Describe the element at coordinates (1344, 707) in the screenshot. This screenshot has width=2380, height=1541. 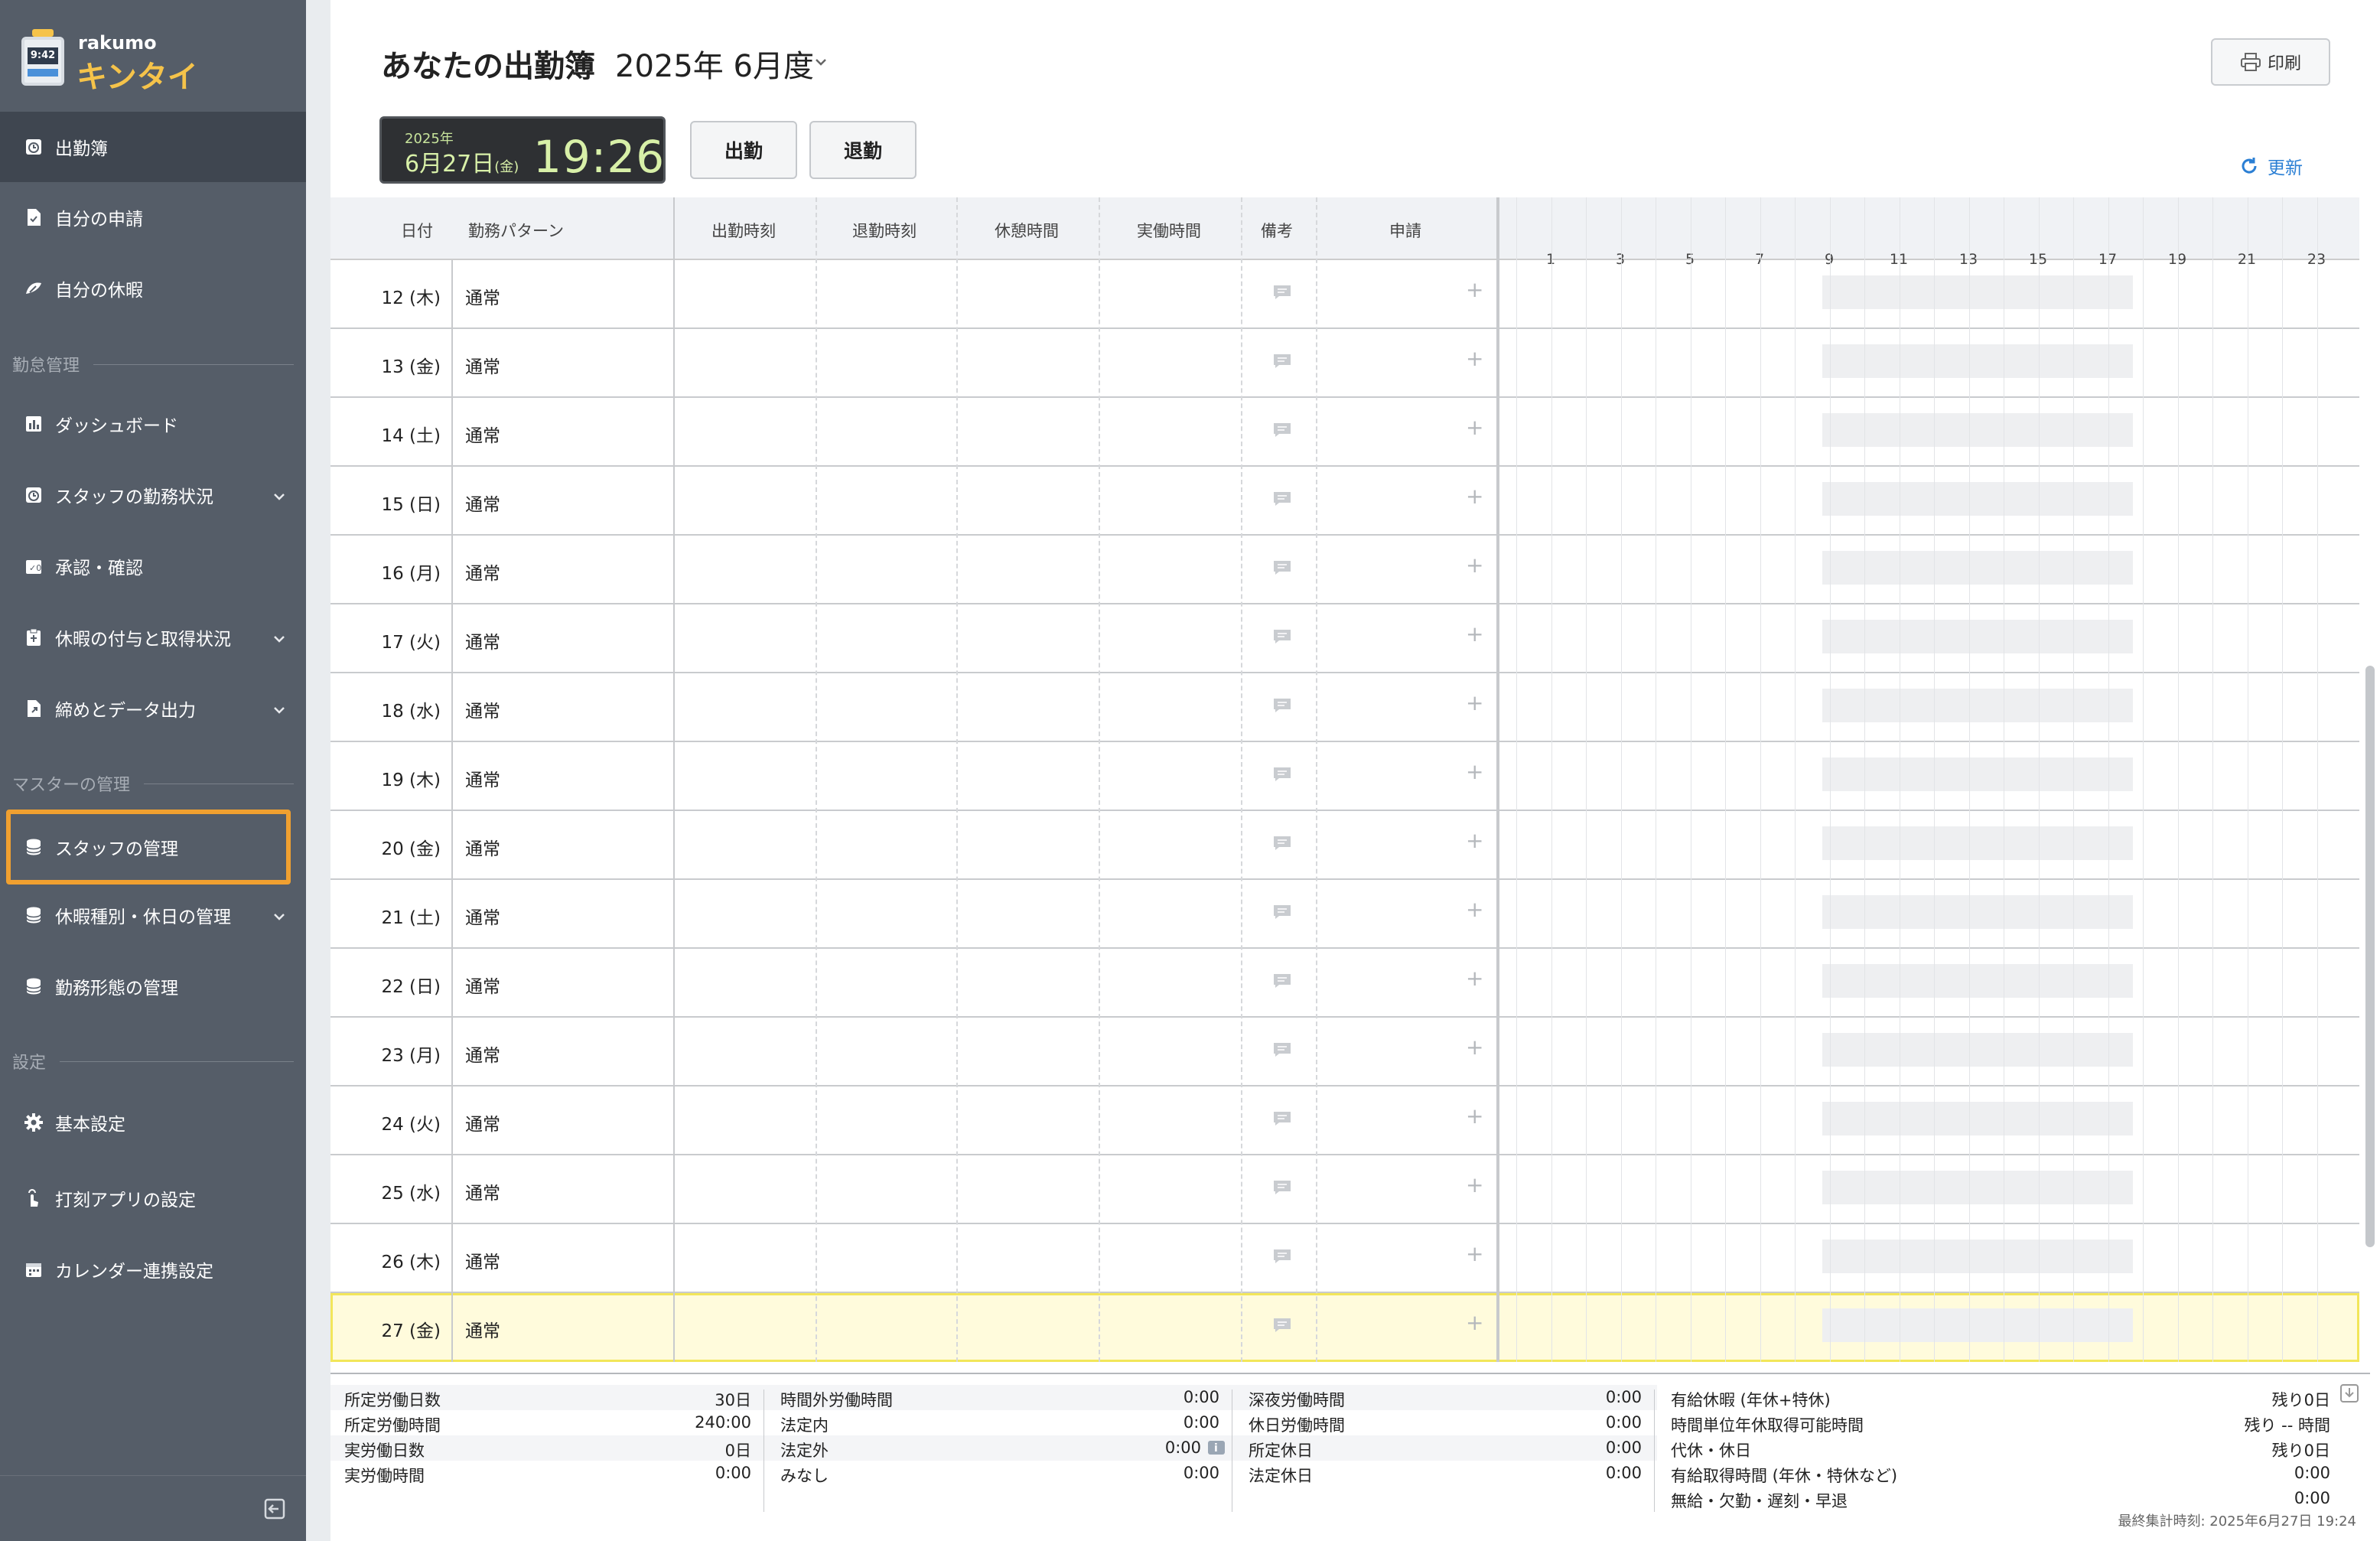
I see `table-row: 18 (水) 通常 +` at that location.